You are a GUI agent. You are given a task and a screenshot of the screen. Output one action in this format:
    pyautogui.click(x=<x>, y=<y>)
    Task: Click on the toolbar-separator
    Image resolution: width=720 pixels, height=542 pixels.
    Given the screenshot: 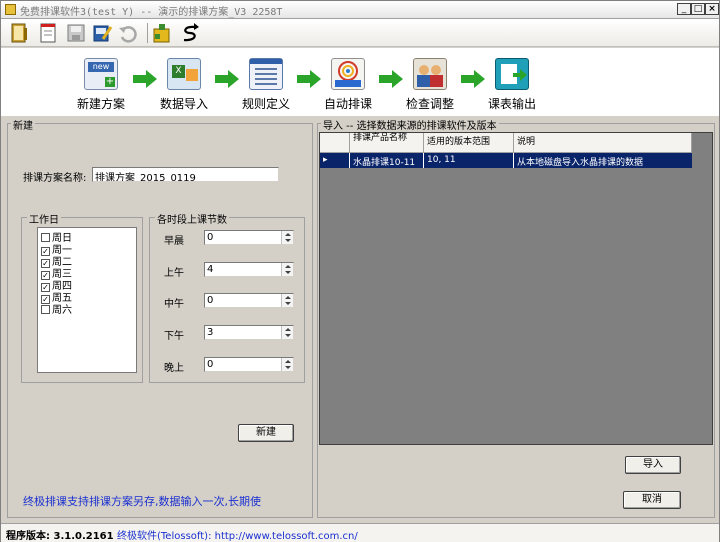 What is the action you would take?
    pyautogui.click(x=147, y=33)
    